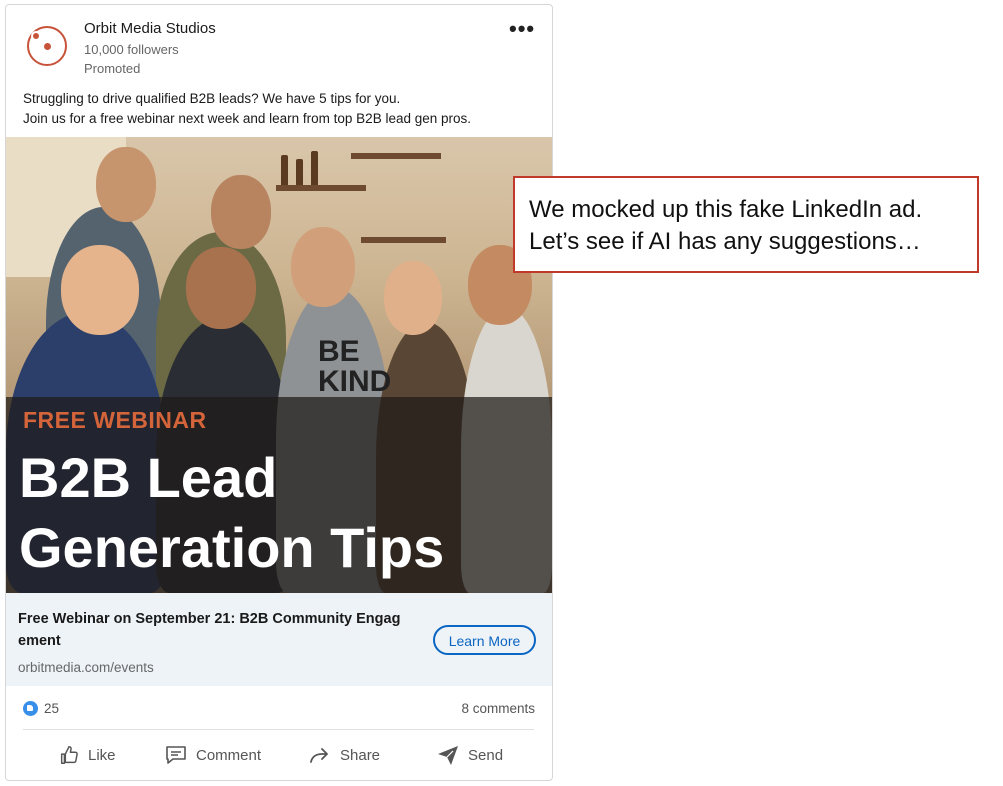  I want to click on cta-url: orbitmedia.com/events, so click(86, 667).